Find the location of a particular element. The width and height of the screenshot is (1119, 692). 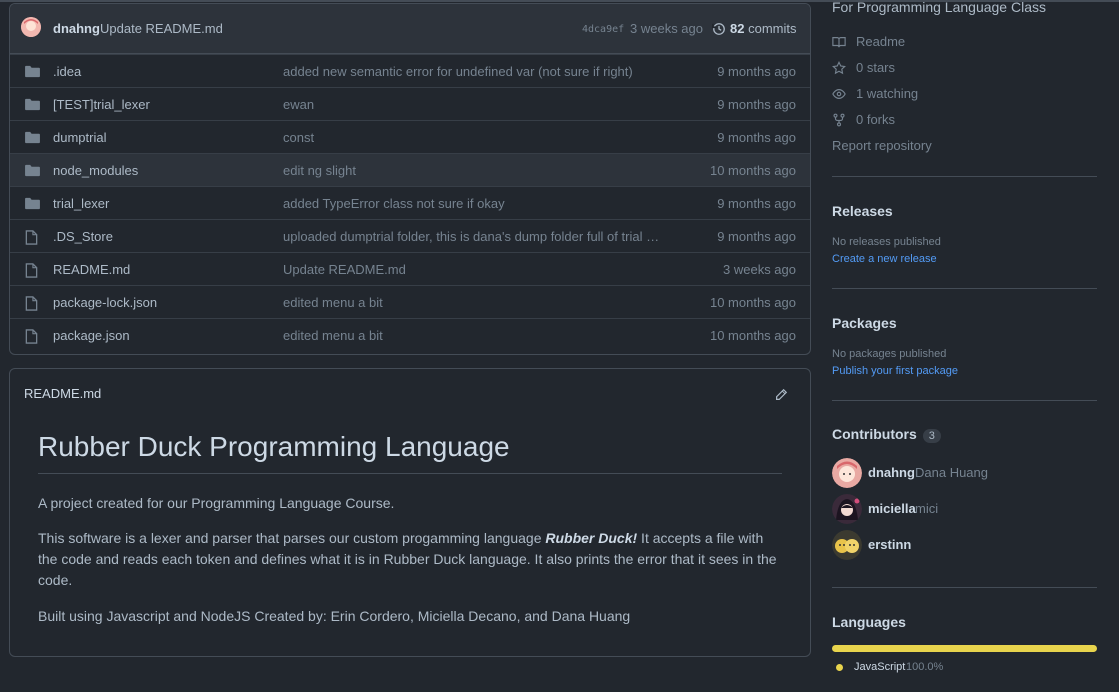

fork-icon is located at coordinates (839, 120).